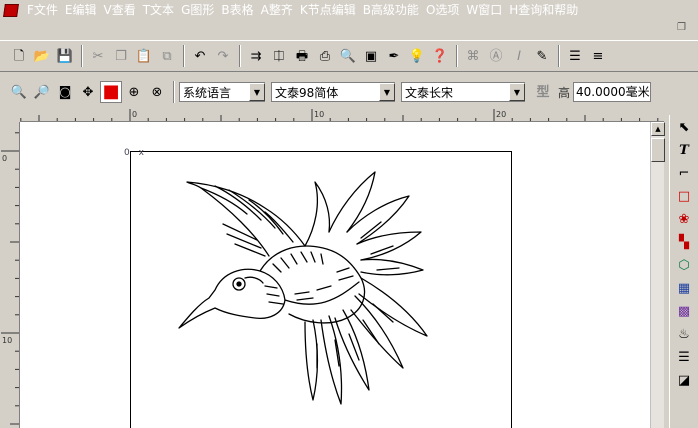  I want to click on scrollbar-thumb, so click(658, 150).